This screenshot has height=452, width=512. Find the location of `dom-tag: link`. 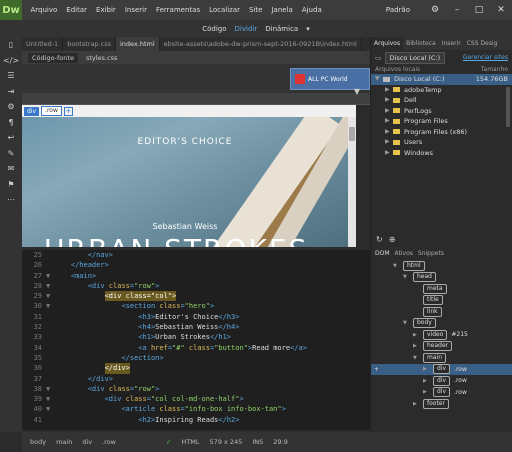

dom-tag: link is located at coordinates (432, 311).